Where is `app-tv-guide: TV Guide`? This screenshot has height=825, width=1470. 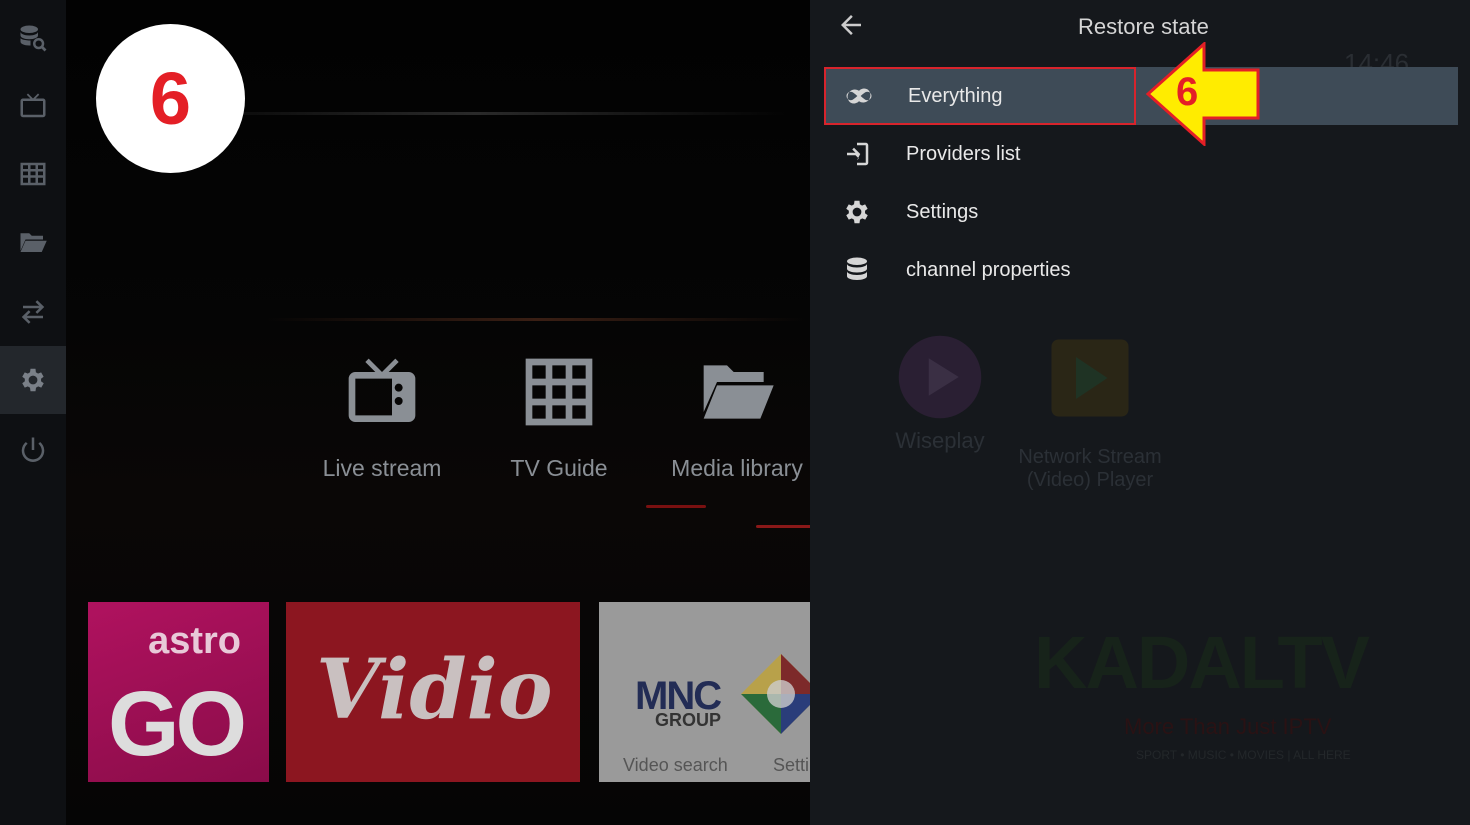 app-tv-guide: TV Guide is located at coordinates (559, 417).